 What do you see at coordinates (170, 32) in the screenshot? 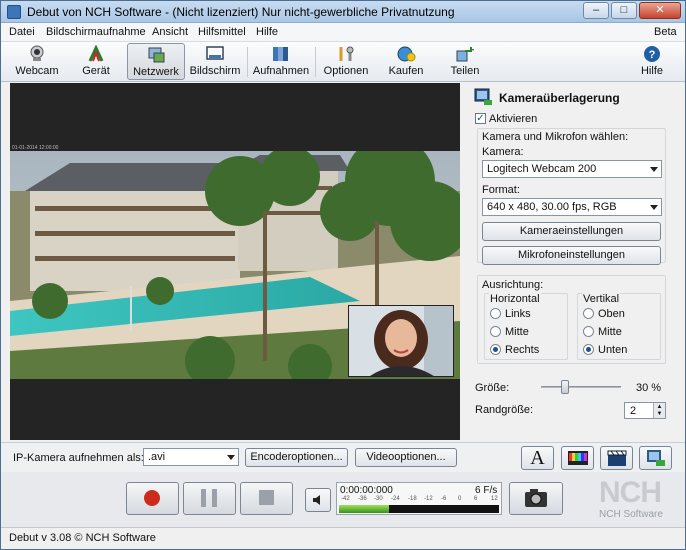
I see `menu-ansicht: Ansicht` at bounding box center [170, 32].